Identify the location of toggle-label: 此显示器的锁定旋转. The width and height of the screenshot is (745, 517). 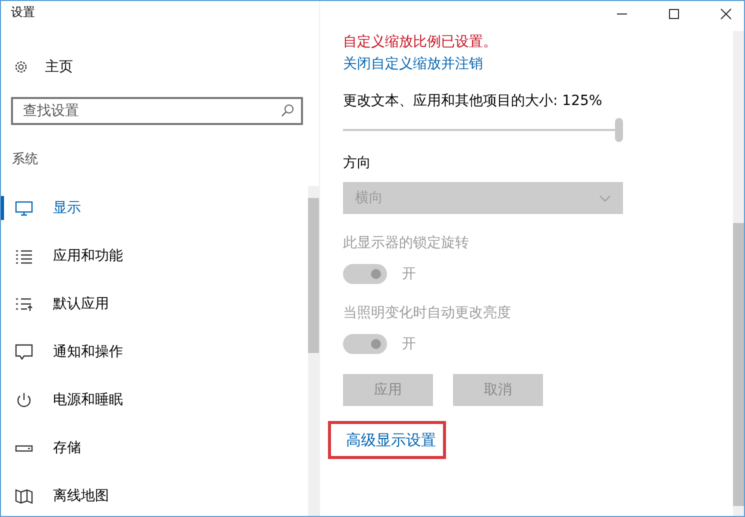
(406, 243).